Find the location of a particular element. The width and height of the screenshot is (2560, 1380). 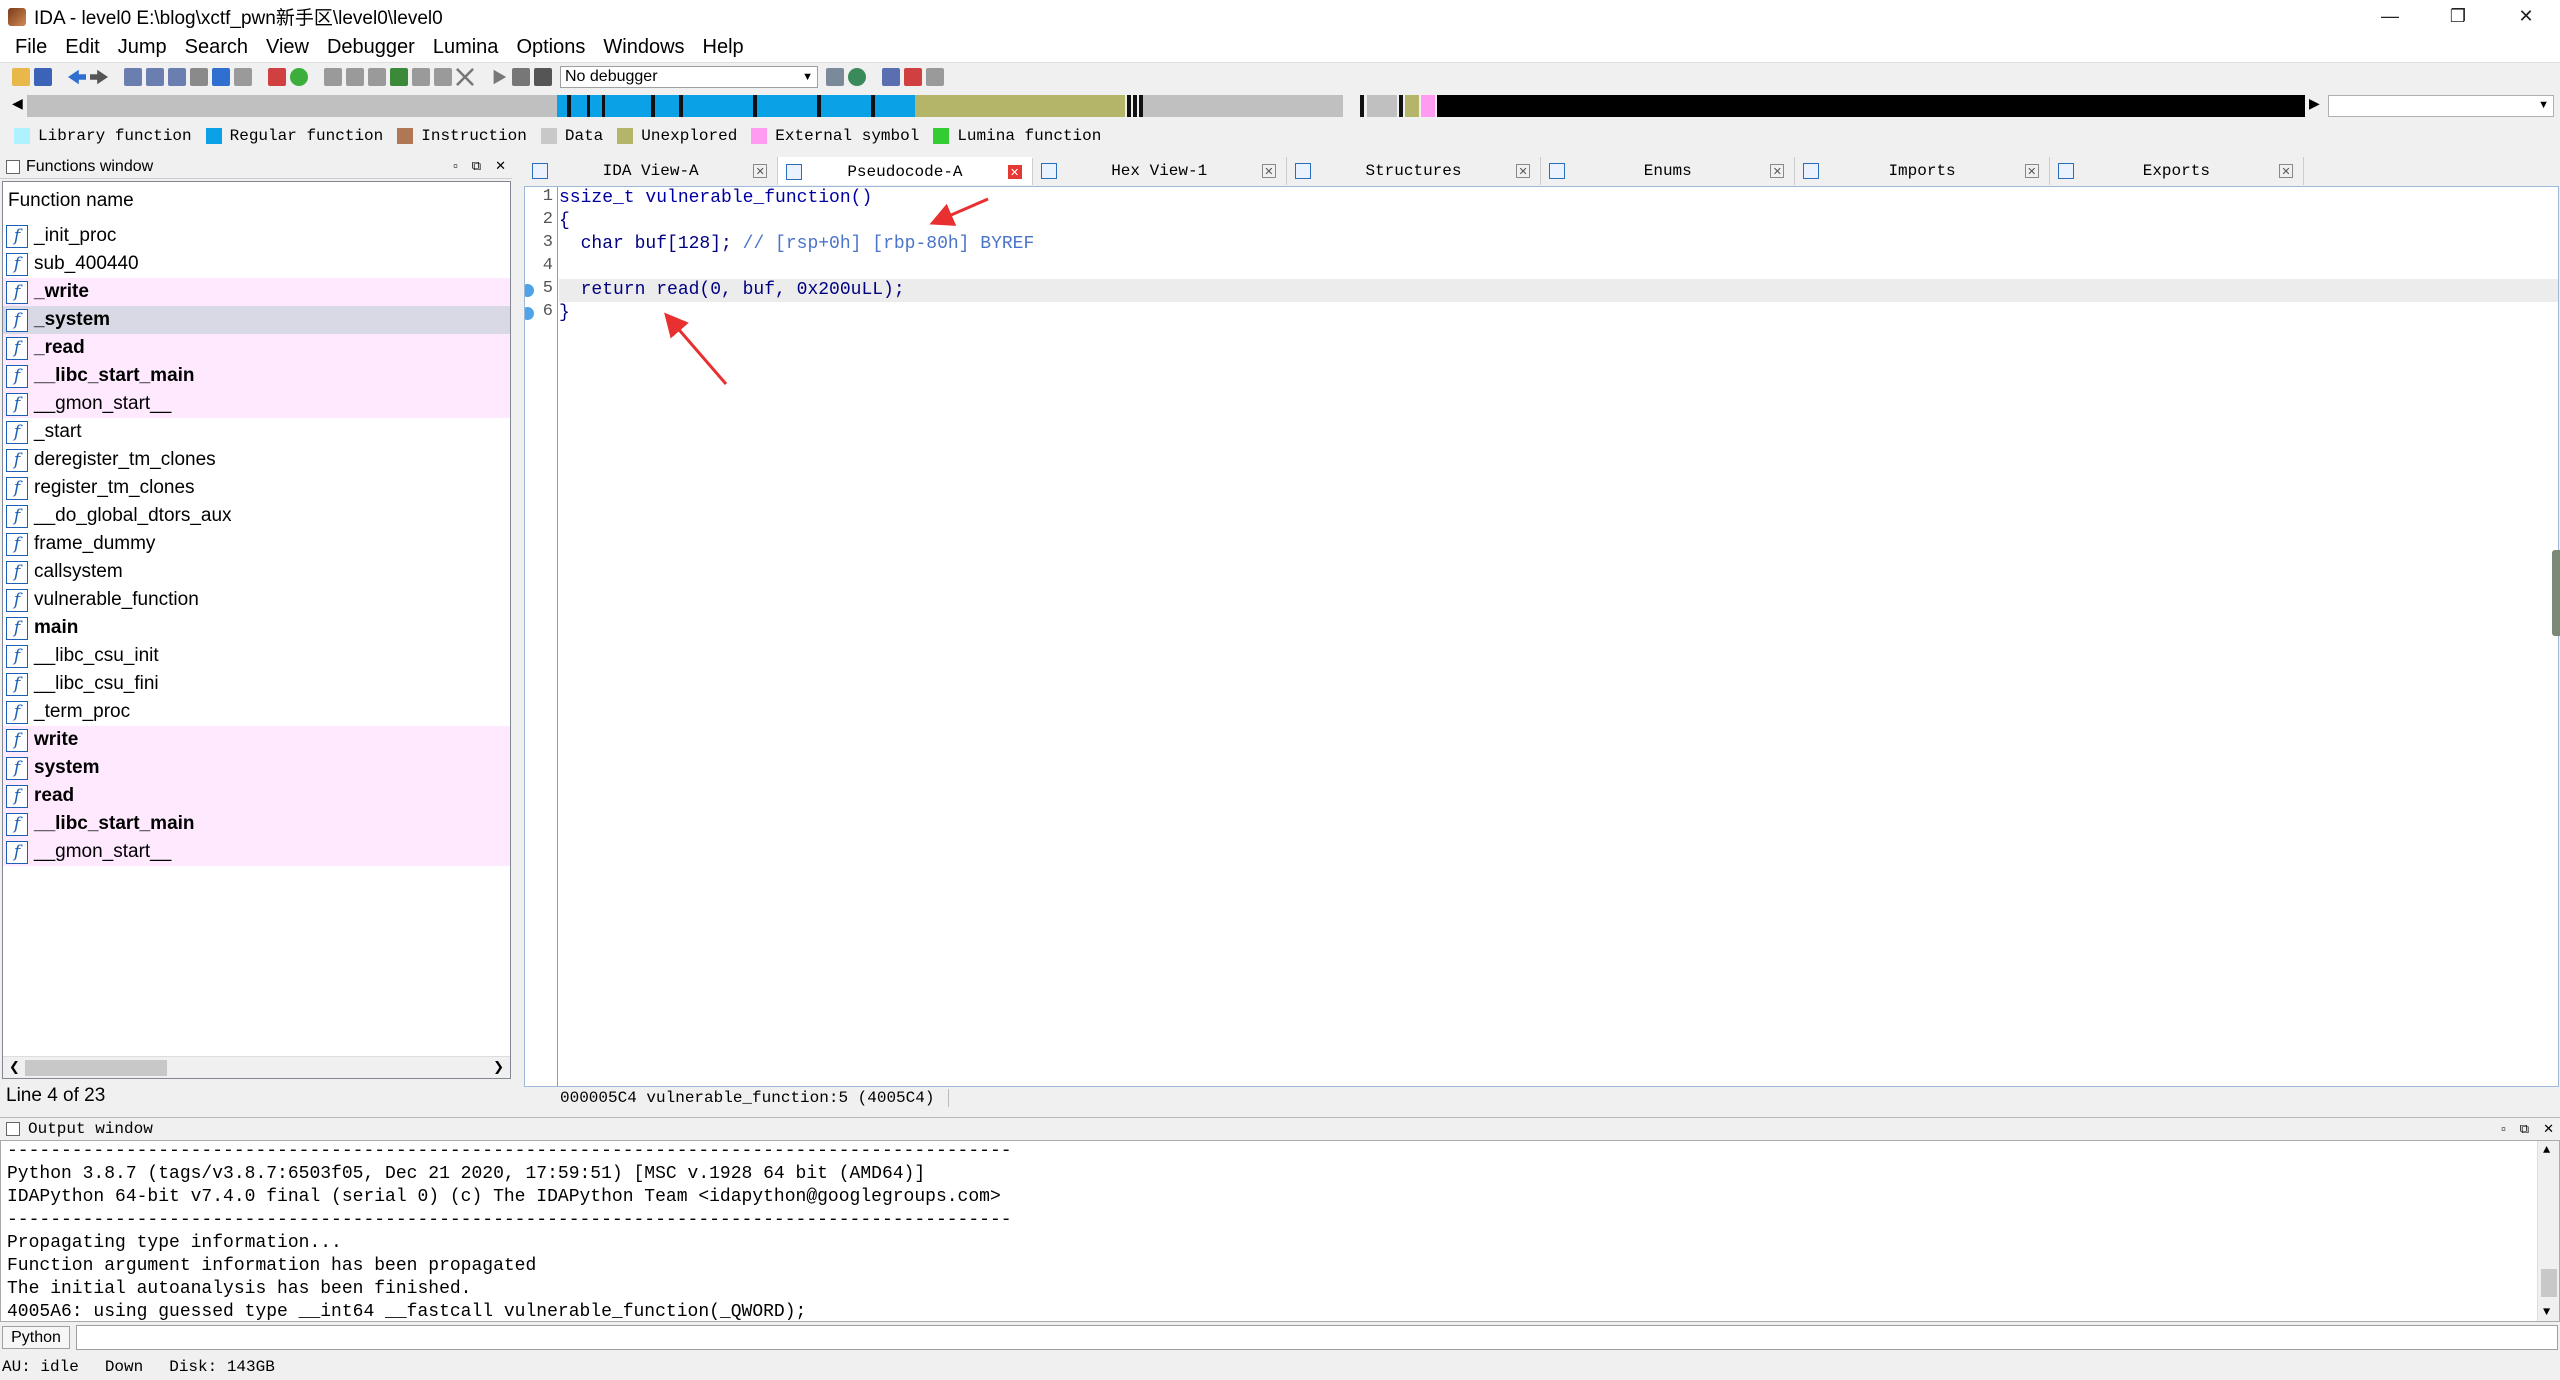

tab-exports: Exports ✕ is located at coordinates (2176, 171).